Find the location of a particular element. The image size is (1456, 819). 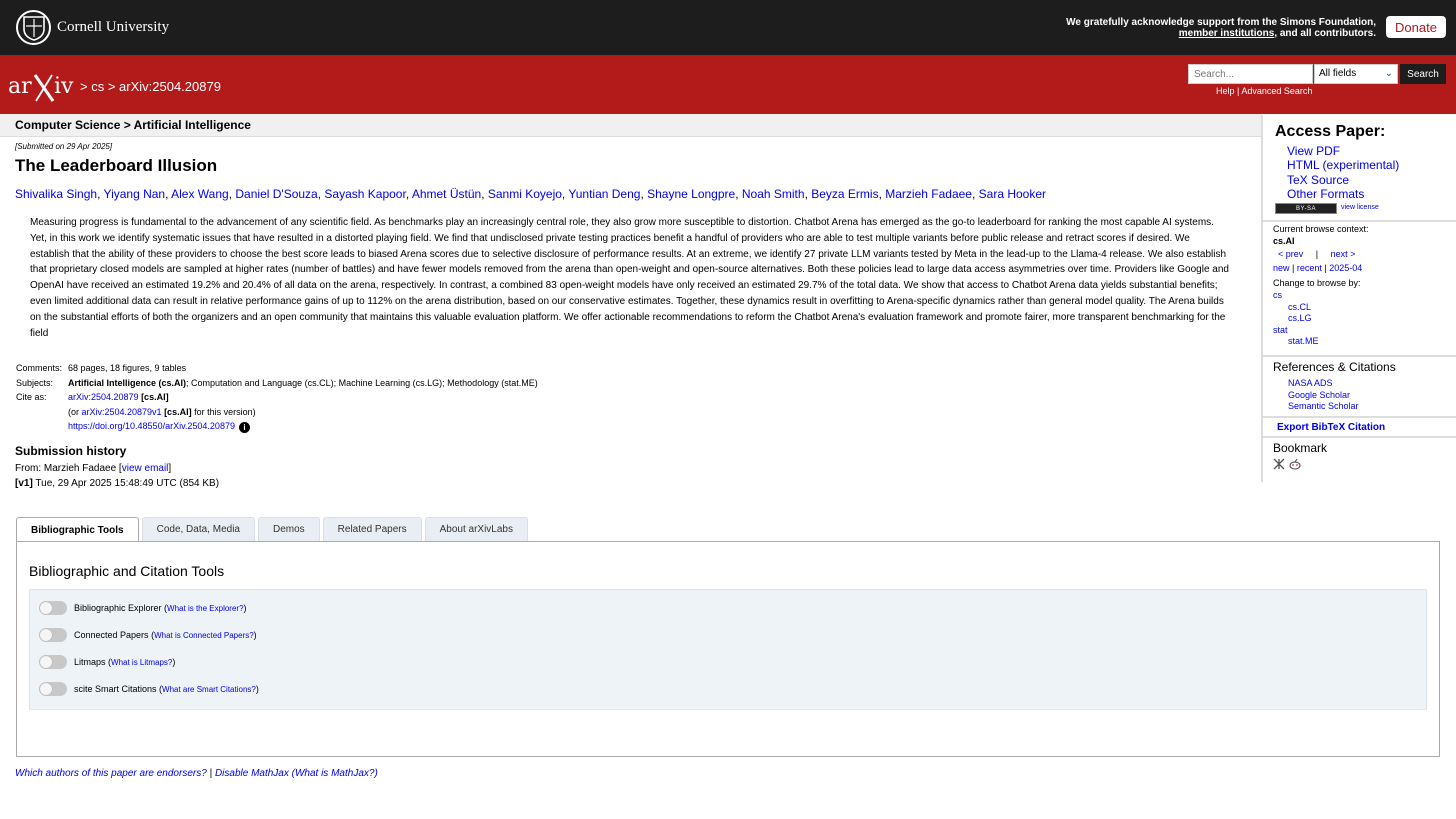

semantic-scholar-link: Semantic Scholar is located at coordinates (1323, 407).